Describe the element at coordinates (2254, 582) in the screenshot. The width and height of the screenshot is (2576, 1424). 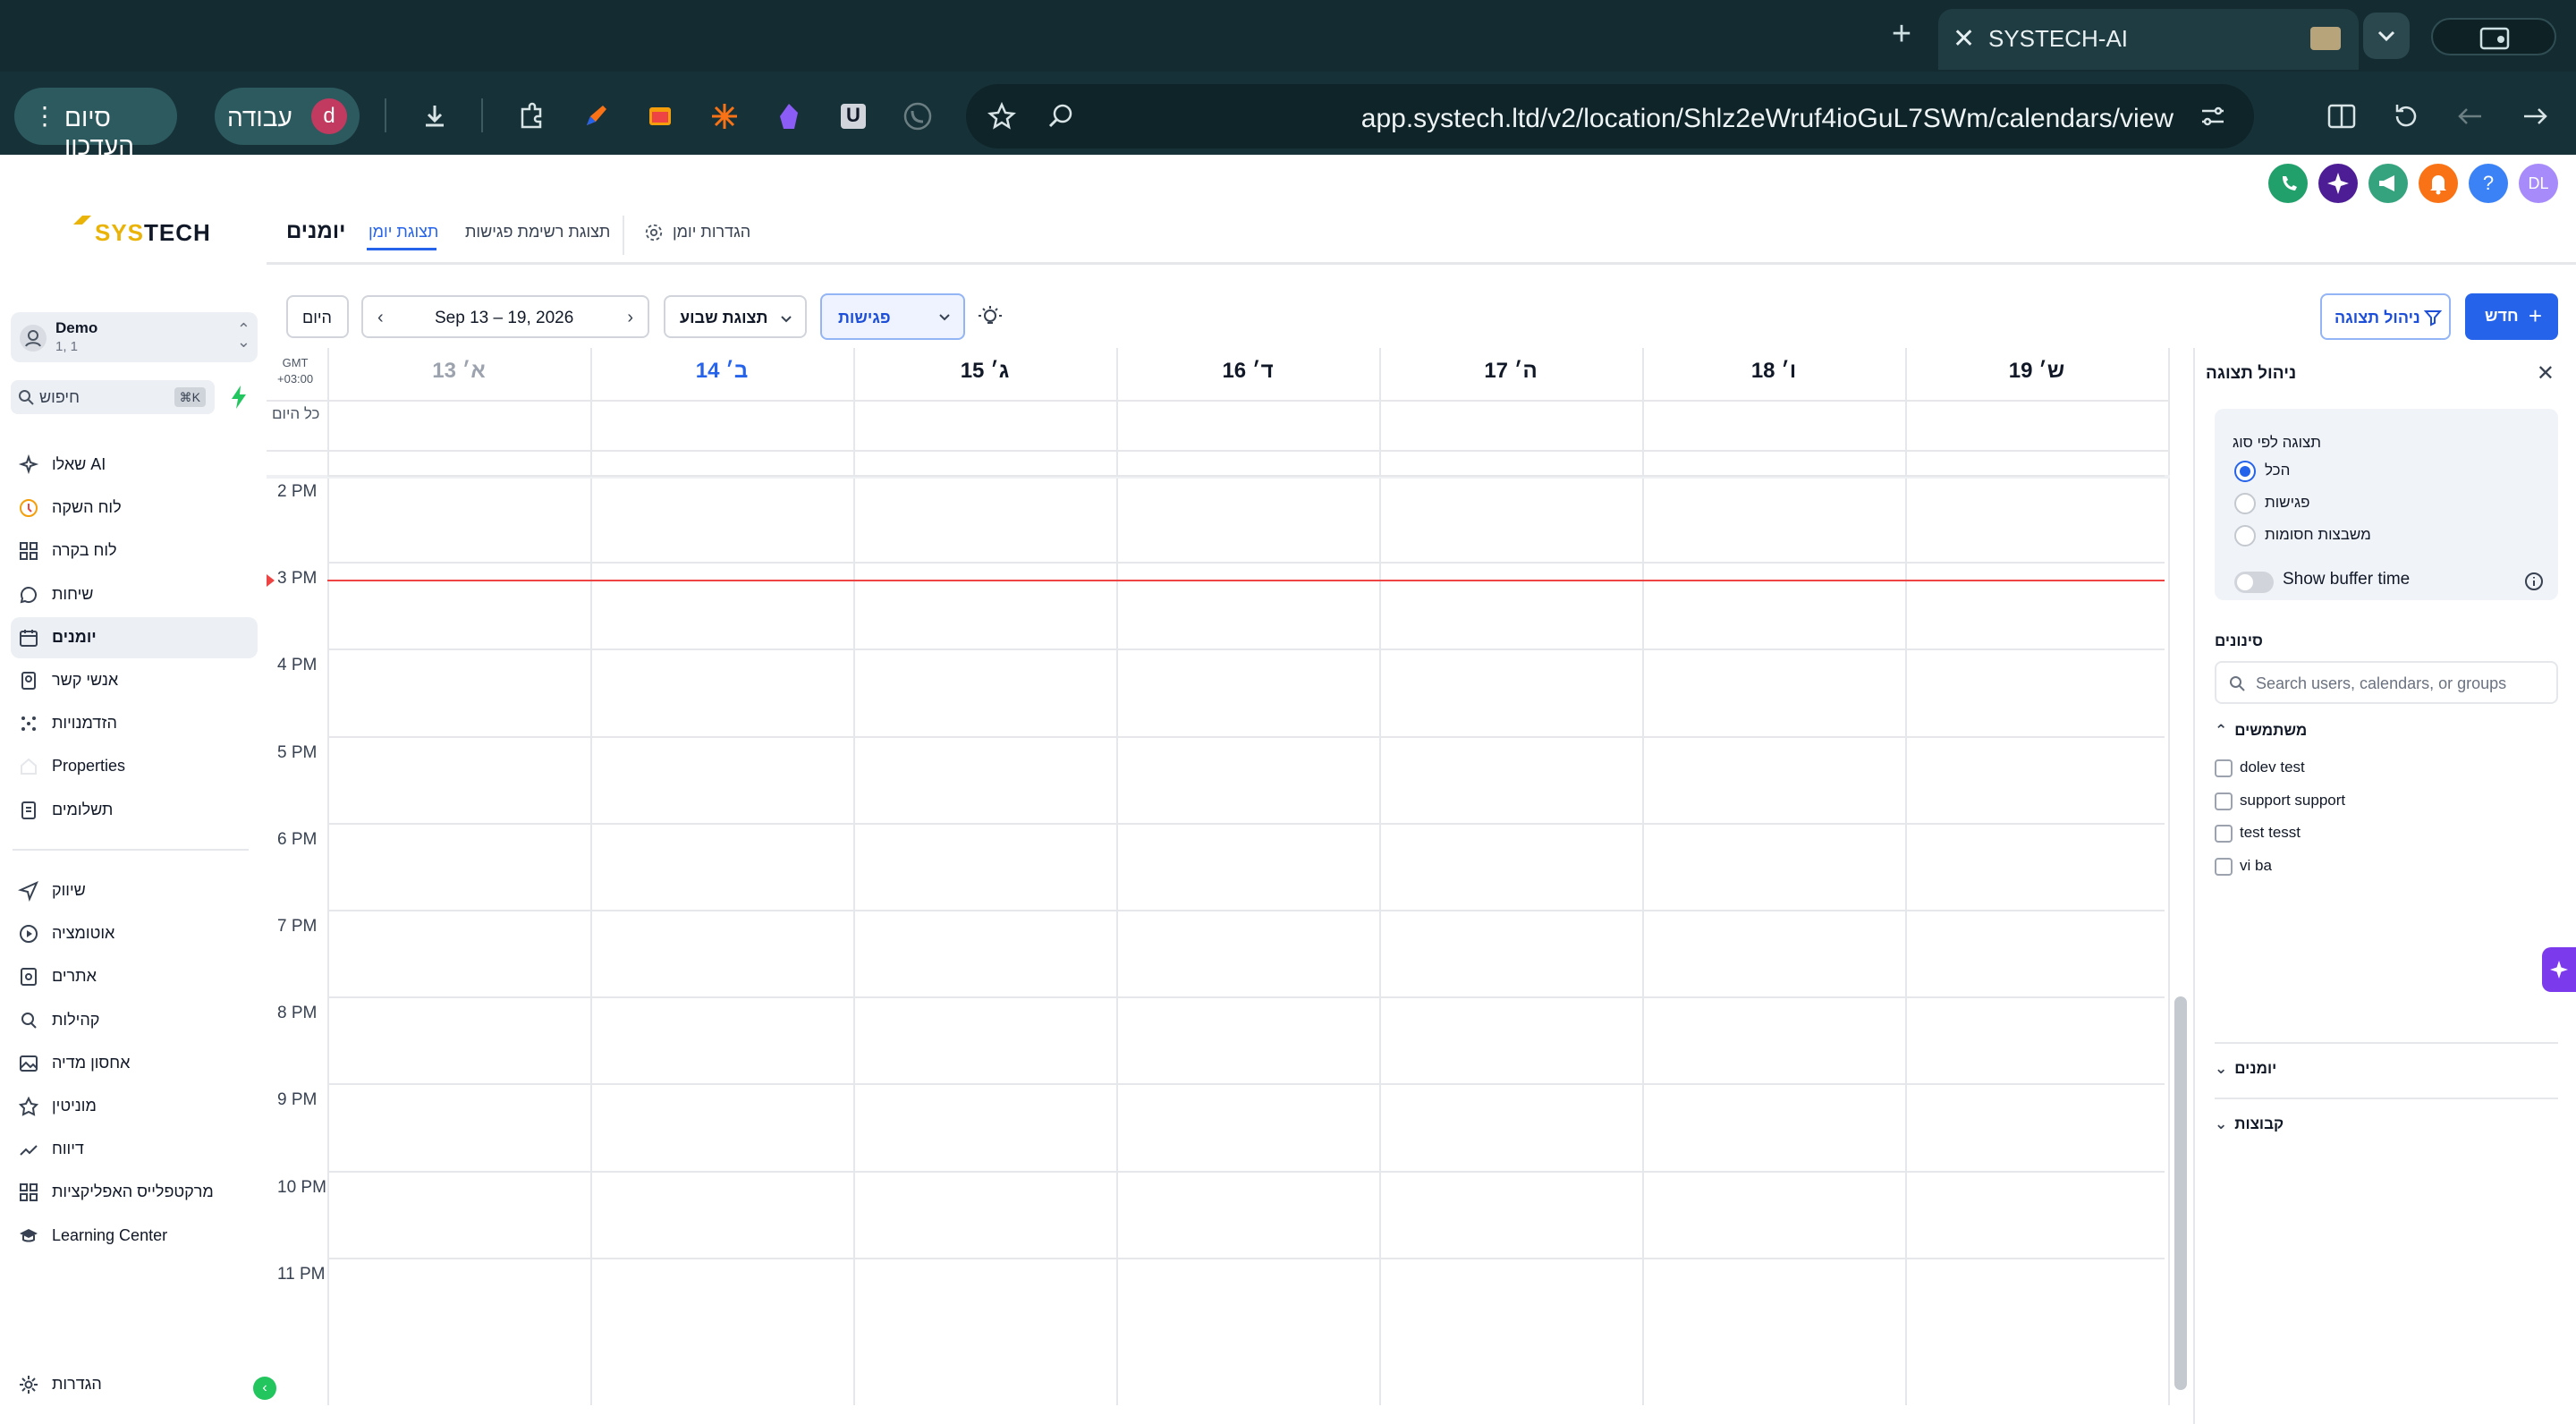
I see `buffer-time-toggle` at that location.